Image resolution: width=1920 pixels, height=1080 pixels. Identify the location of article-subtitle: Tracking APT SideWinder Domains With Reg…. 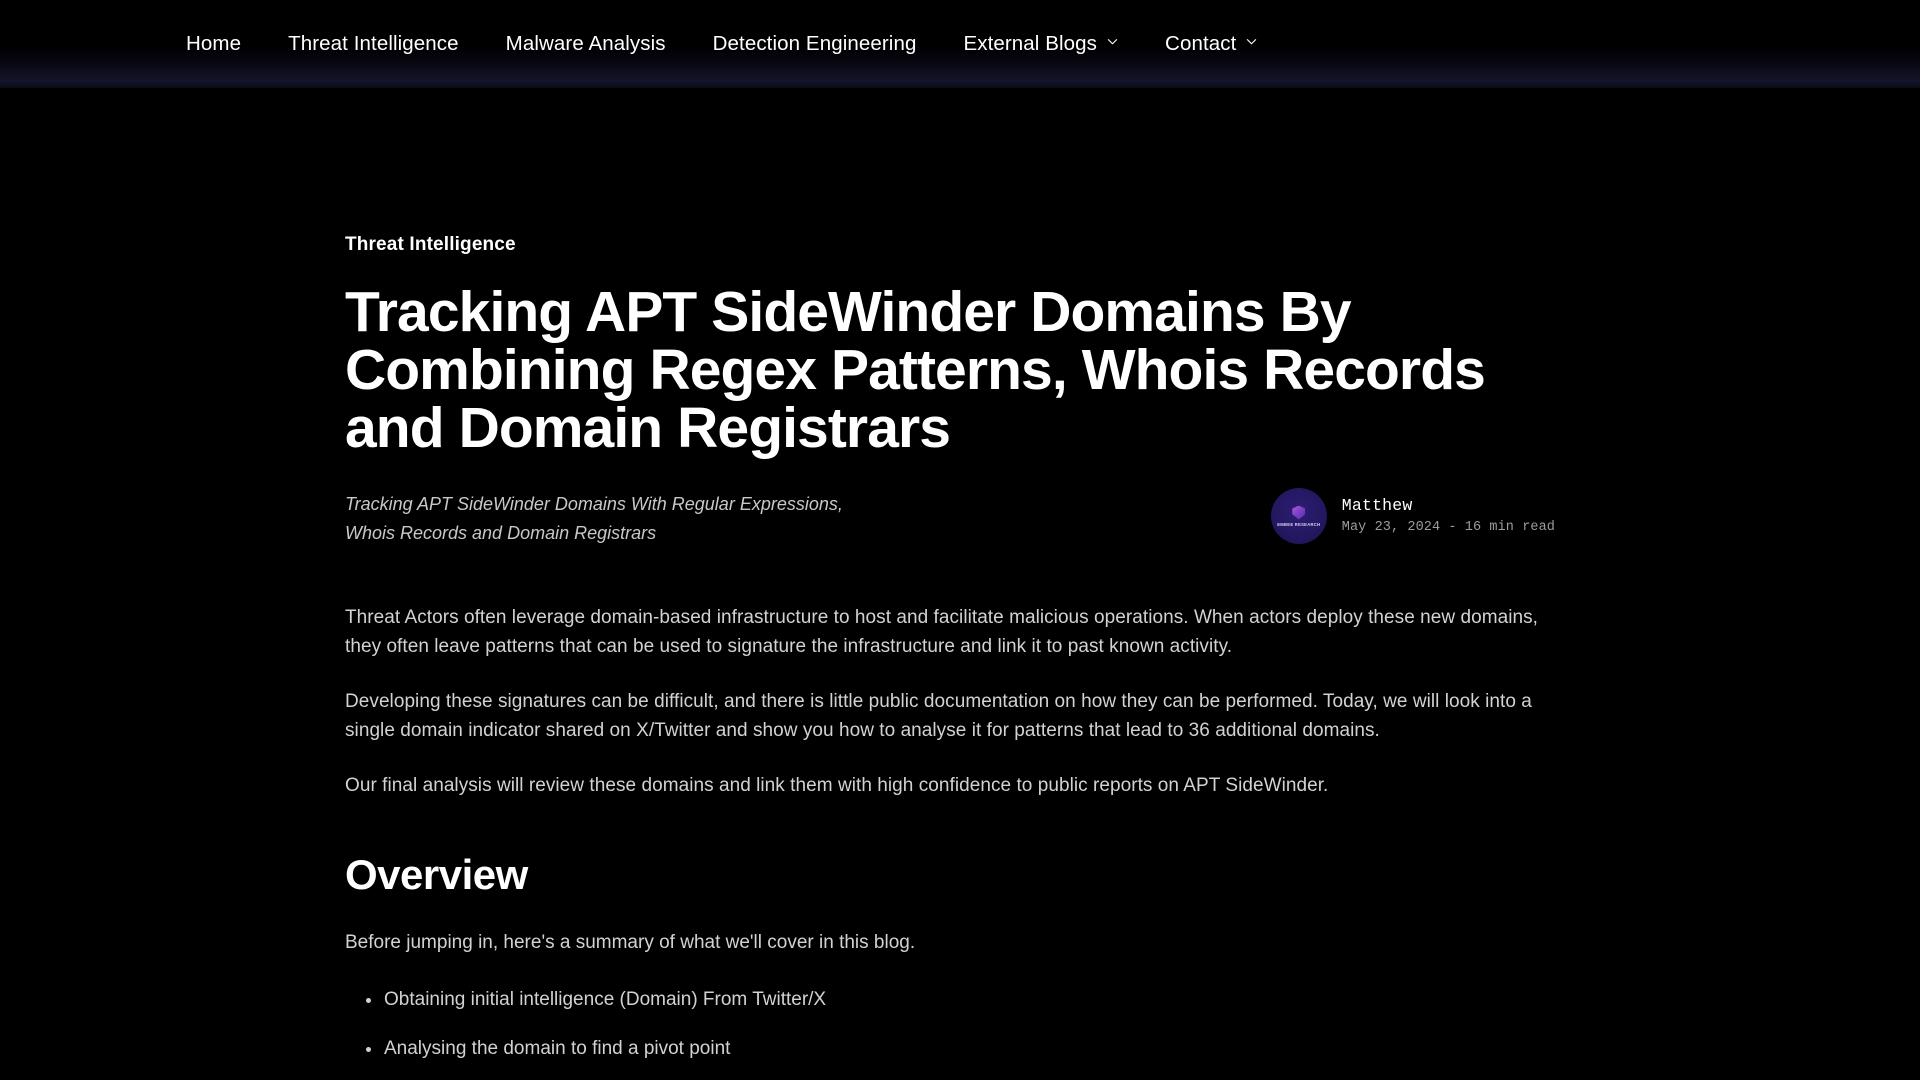
(594, 518).